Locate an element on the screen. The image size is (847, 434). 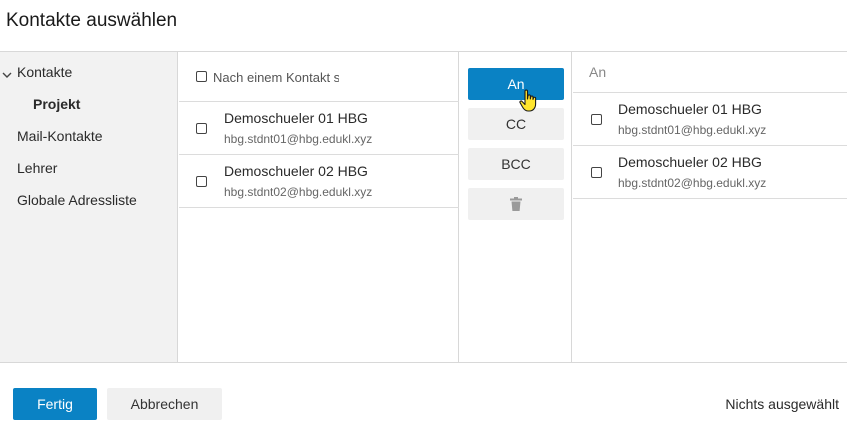
select-all-checkbox is located at coordinates (201, 76).